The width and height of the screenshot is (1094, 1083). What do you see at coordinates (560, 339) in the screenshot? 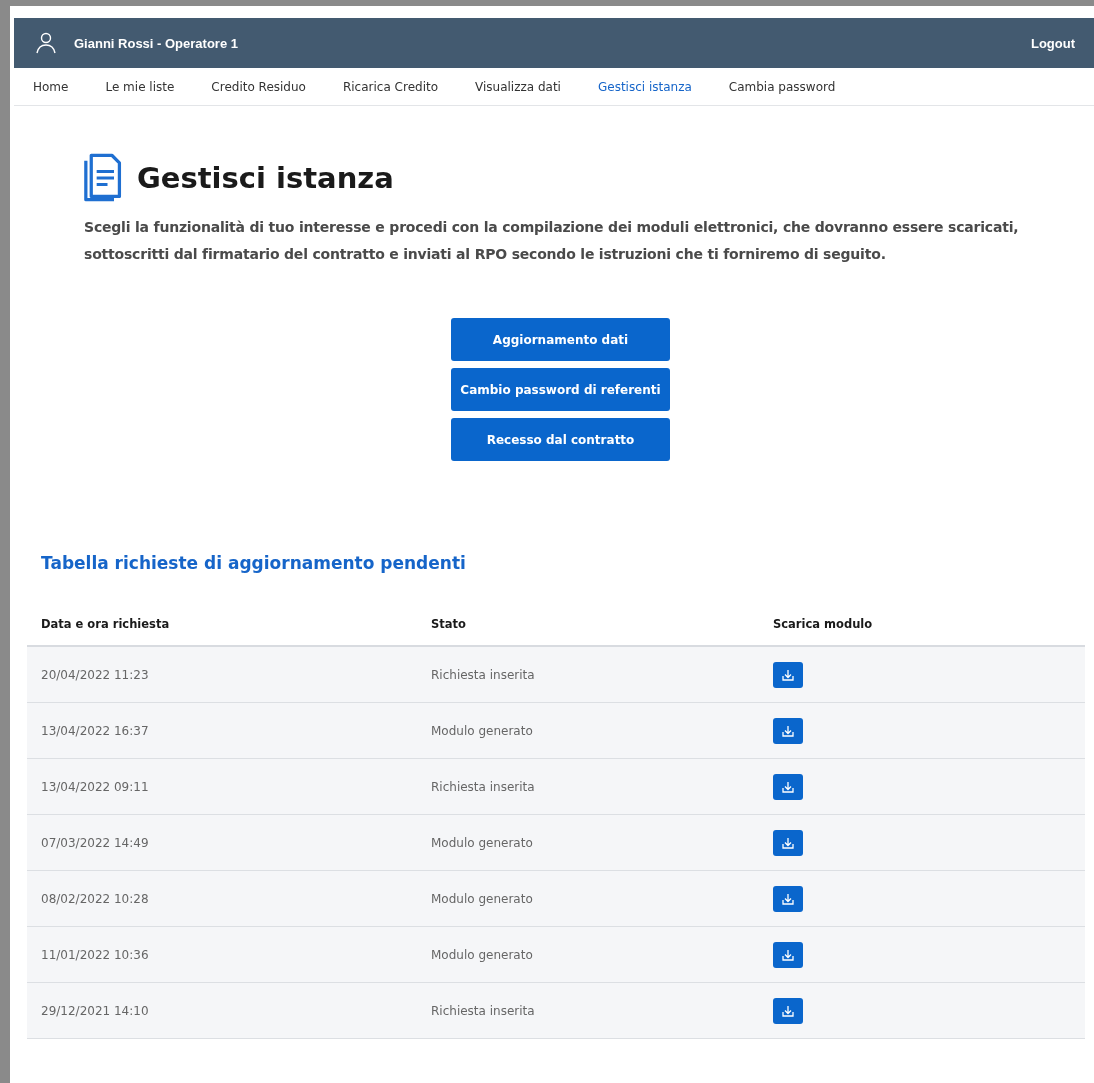
I see `action-button: Aggiornamento dati` at bounding box center [560, 339].